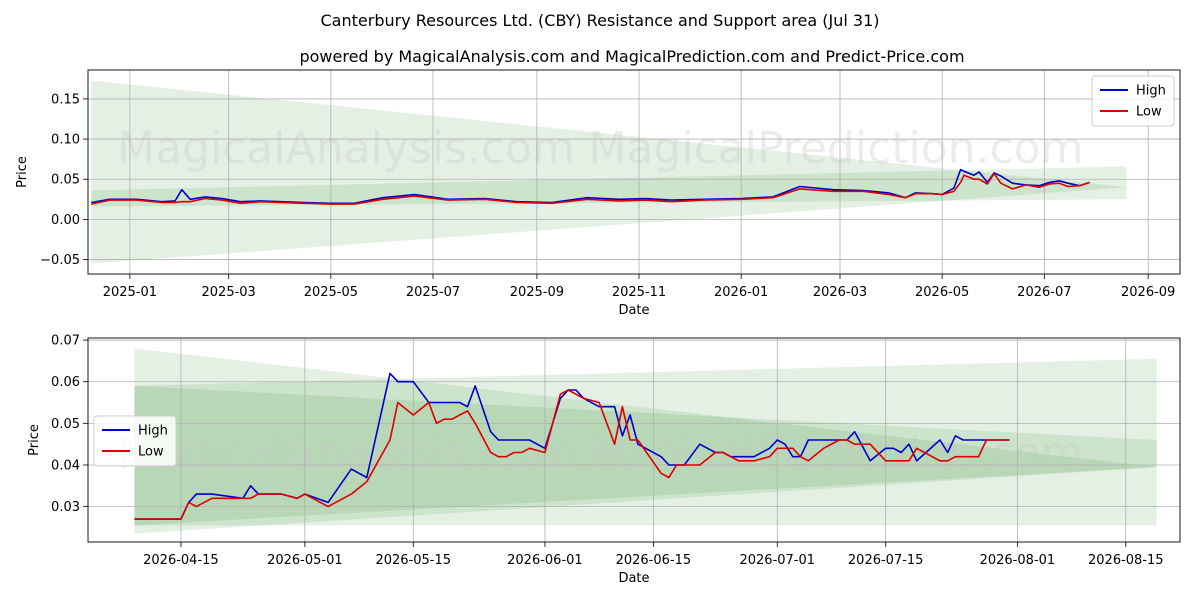 This screenshot has width=1200, height=600. Describe the element at coordinates (777, 560) in the screenshot. I see `x-tick-label: 2026-07-01` at that location.